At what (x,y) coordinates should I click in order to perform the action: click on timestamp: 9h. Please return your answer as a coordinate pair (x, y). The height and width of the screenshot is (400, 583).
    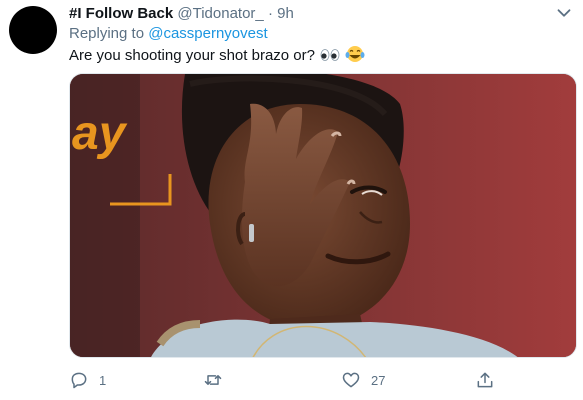
    Looking at the image, I should click on (285, 13).